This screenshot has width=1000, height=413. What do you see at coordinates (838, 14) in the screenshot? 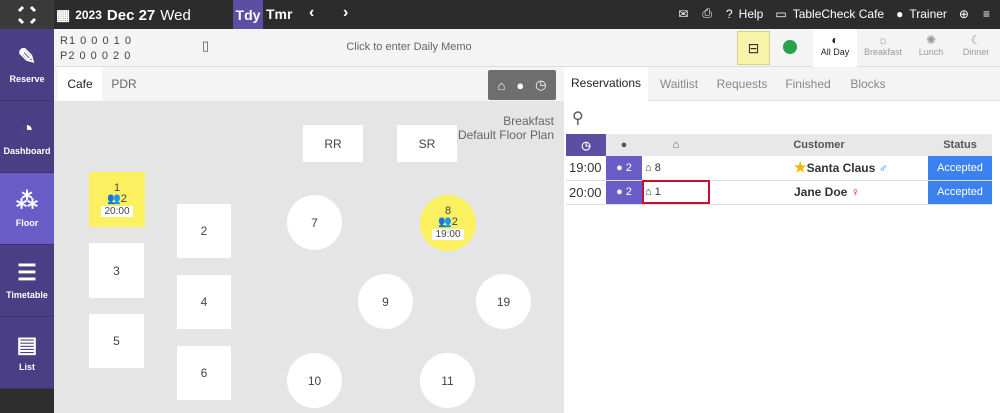
I see `venue-selector: TableCheck Cafe` at bounding box center [838, 14].